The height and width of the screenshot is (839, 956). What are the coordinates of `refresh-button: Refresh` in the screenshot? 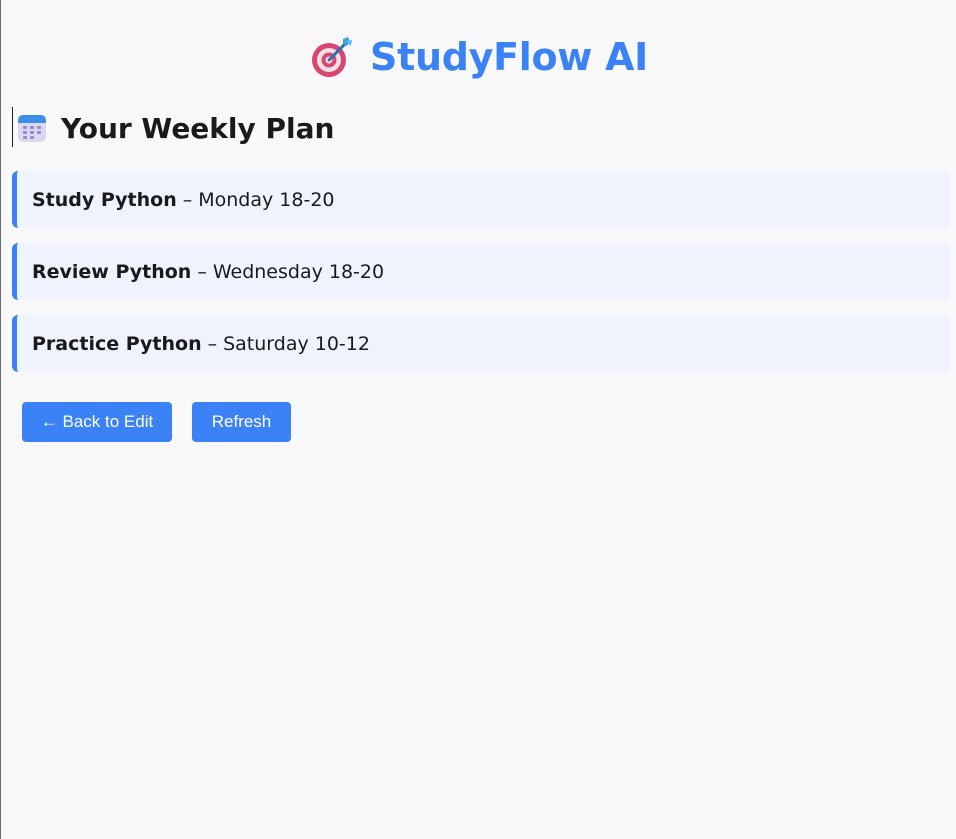 It's located at (241, 422).